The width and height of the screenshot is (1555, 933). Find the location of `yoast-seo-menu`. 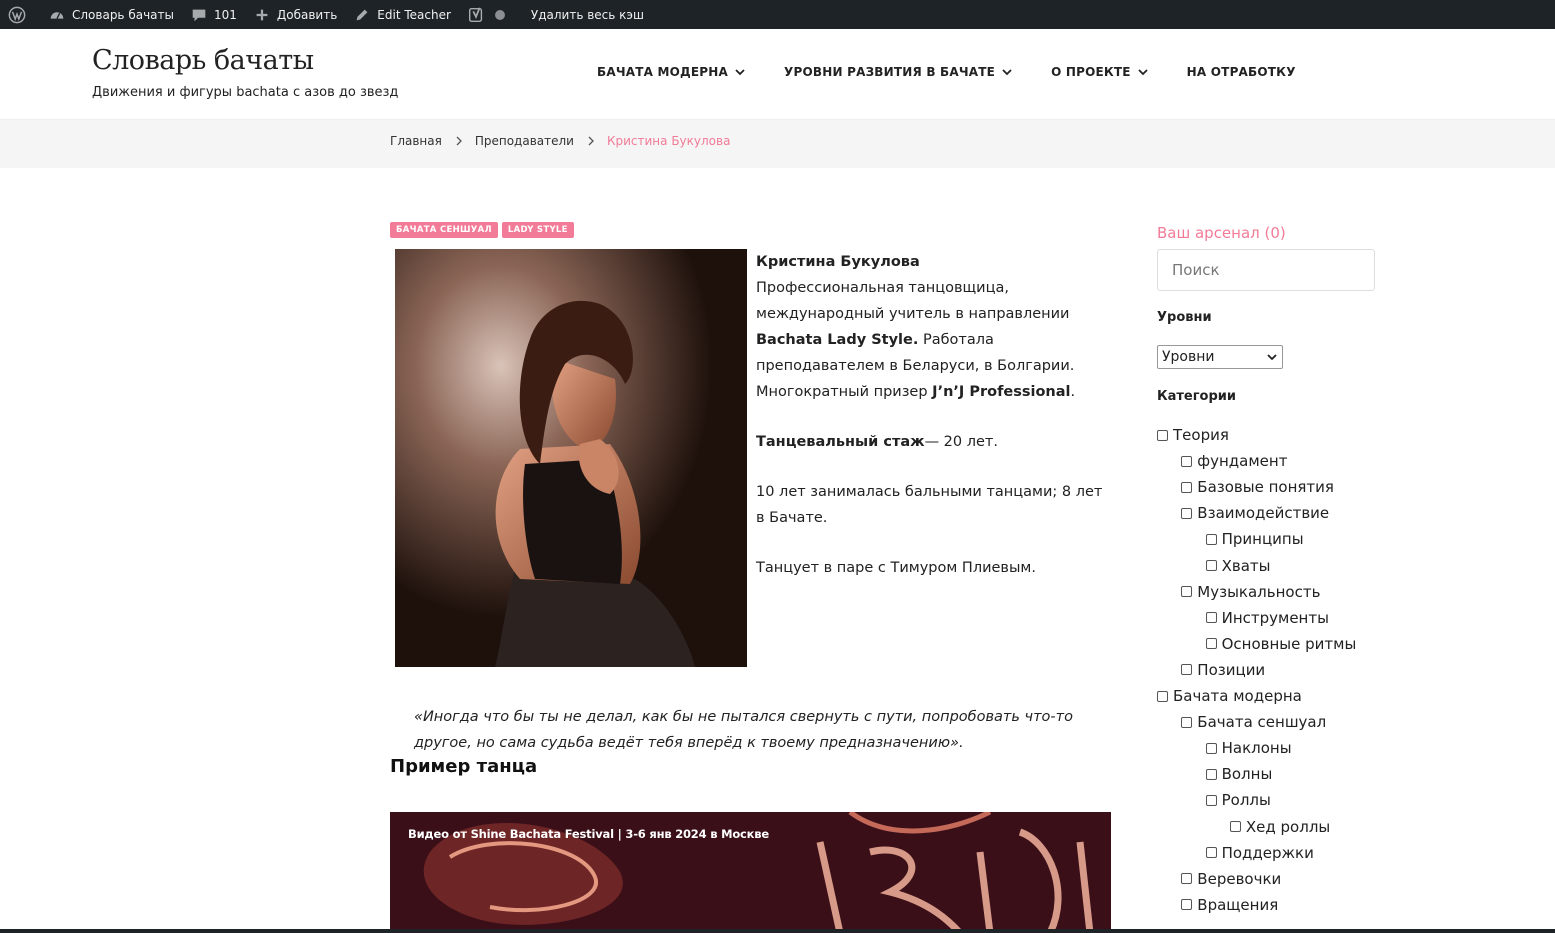

yoast-seo-menu is located at coordinates (491, 14).